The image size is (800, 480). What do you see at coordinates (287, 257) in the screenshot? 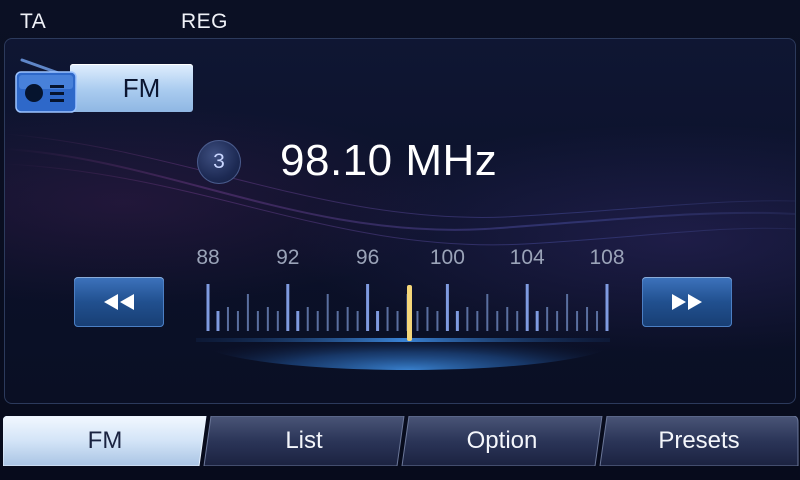
I see `tuner-scale-label: 92` at bounding box center [287, 257].